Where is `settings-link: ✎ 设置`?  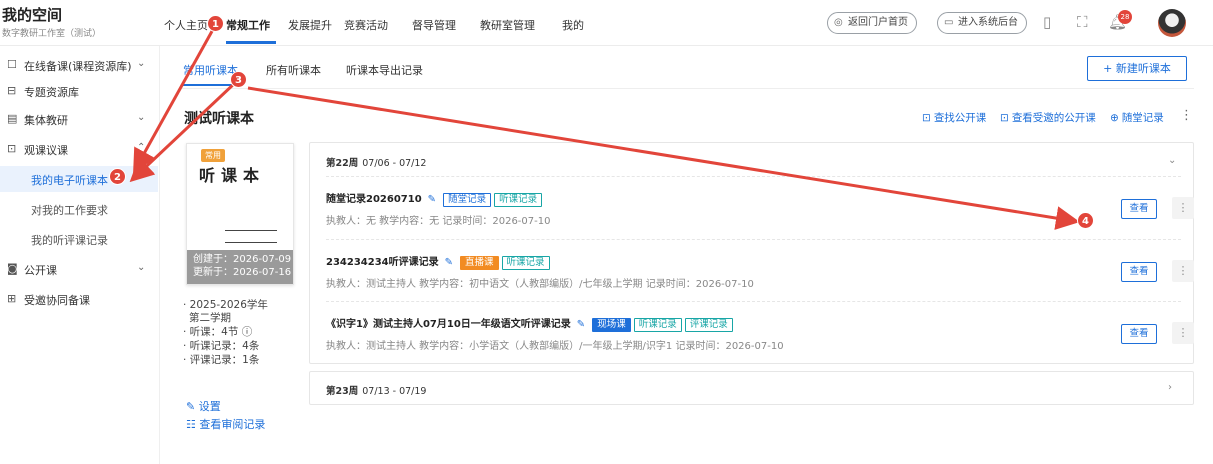 settings-link: ✎ 设置 is located at coordinates (203, 406).